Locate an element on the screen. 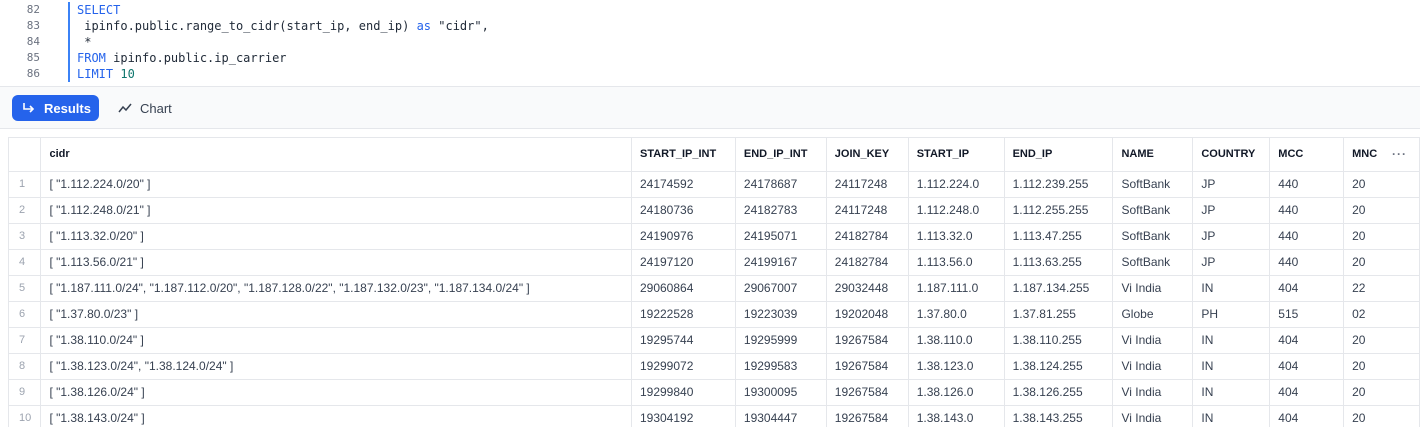  more-options-icon: ··· is located at coordinates (1399, 154).